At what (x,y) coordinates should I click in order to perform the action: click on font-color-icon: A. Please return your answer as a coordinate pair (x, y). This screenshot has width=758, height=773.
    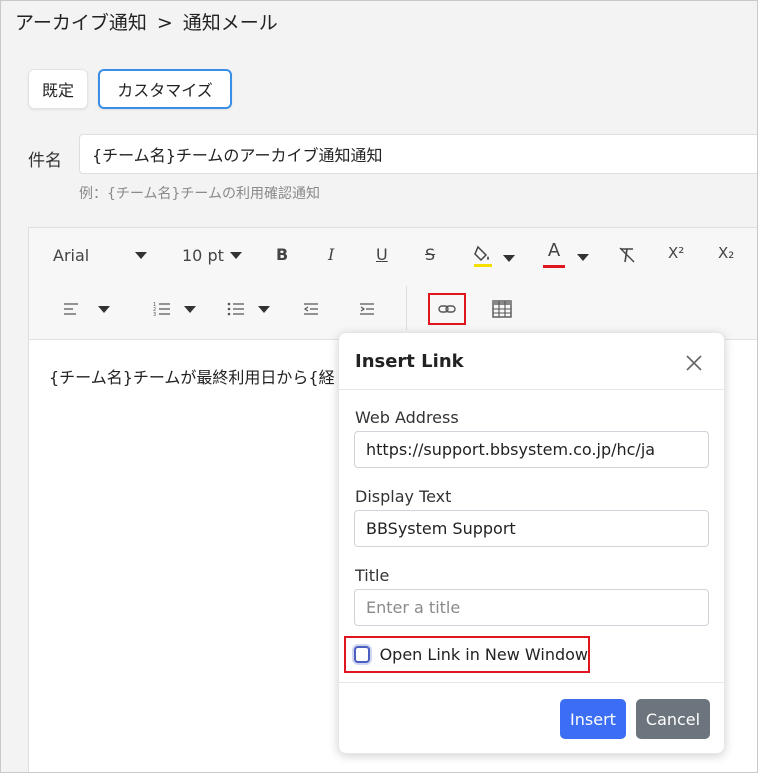
    Looking at the image, I should click on (554, 250).